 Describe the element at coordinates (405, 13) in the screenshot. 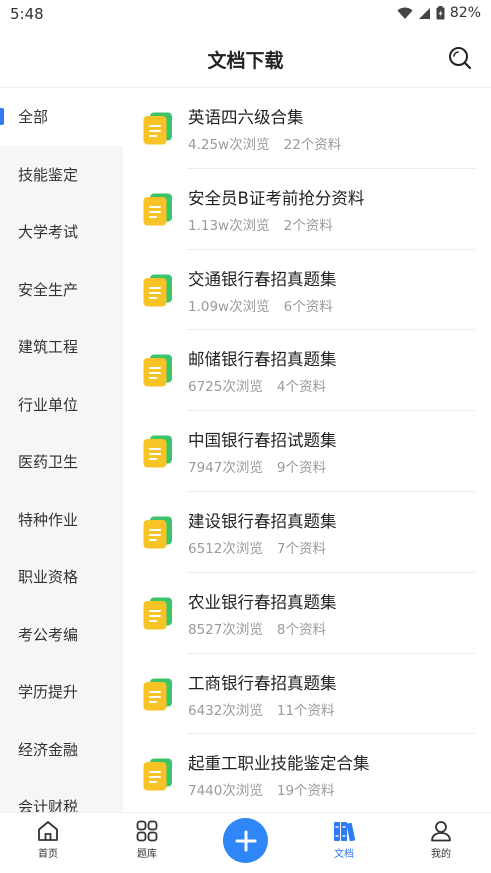

I see `wifi-icon` at that location.